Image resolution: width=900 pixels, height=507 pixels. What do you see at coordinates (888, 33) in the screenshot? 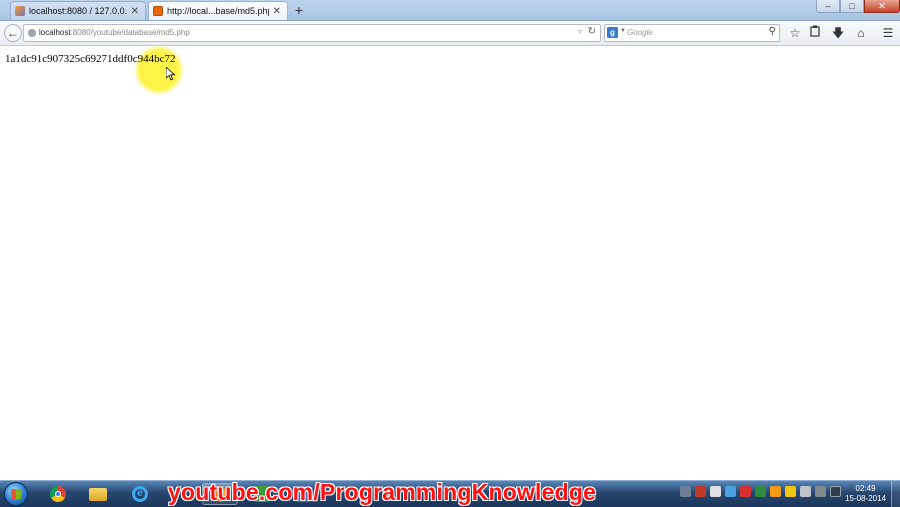
I see `menu-hamburger-icon: ☰` at bounding box center [888, 33].